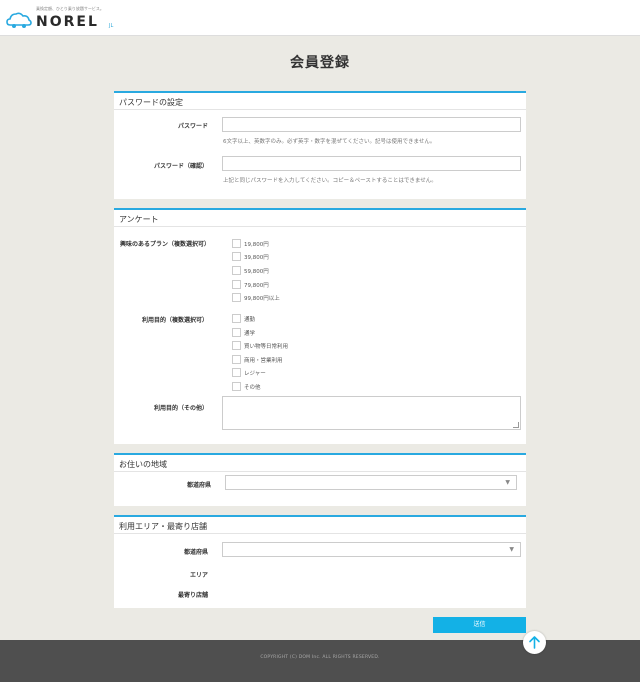 The image size is (640, 682). Describe the element at coordinates (255, 374) in the screenshot. I see `purpose-option-label: レジャー` at that location.